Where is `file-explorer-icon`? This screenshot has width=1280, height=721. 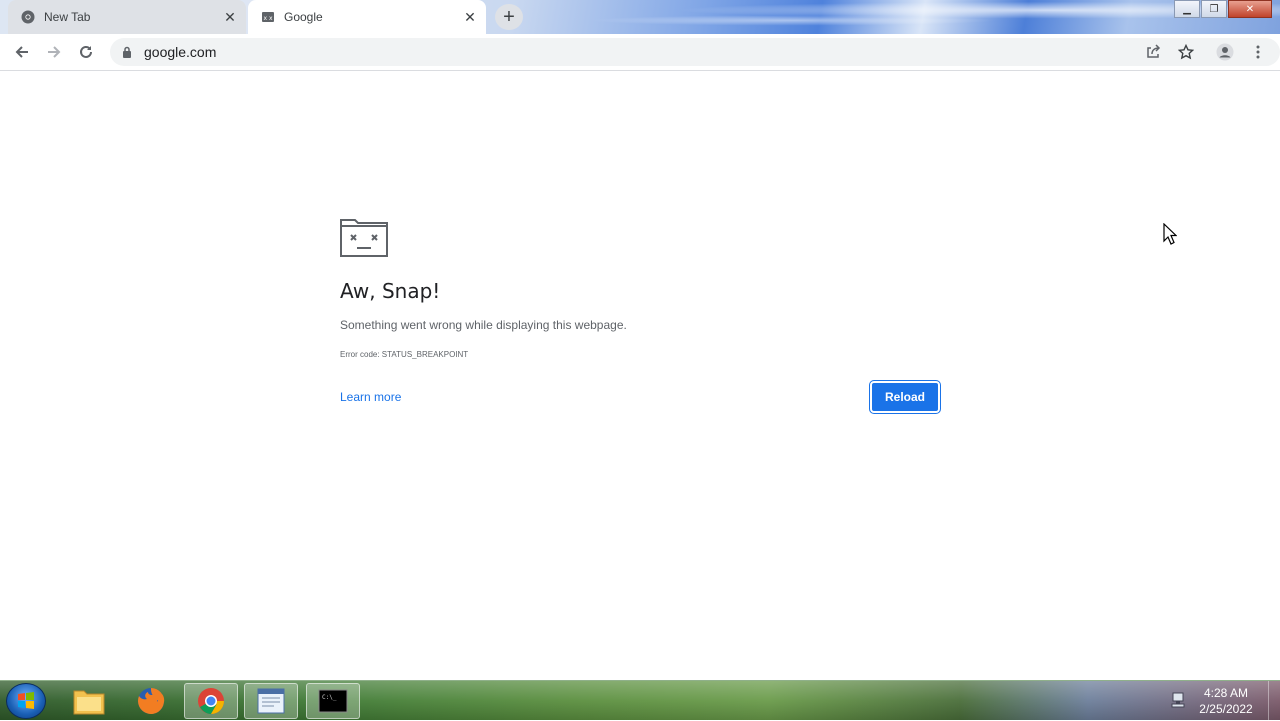 file-explorer-icon is located at coordinates (89, 701).